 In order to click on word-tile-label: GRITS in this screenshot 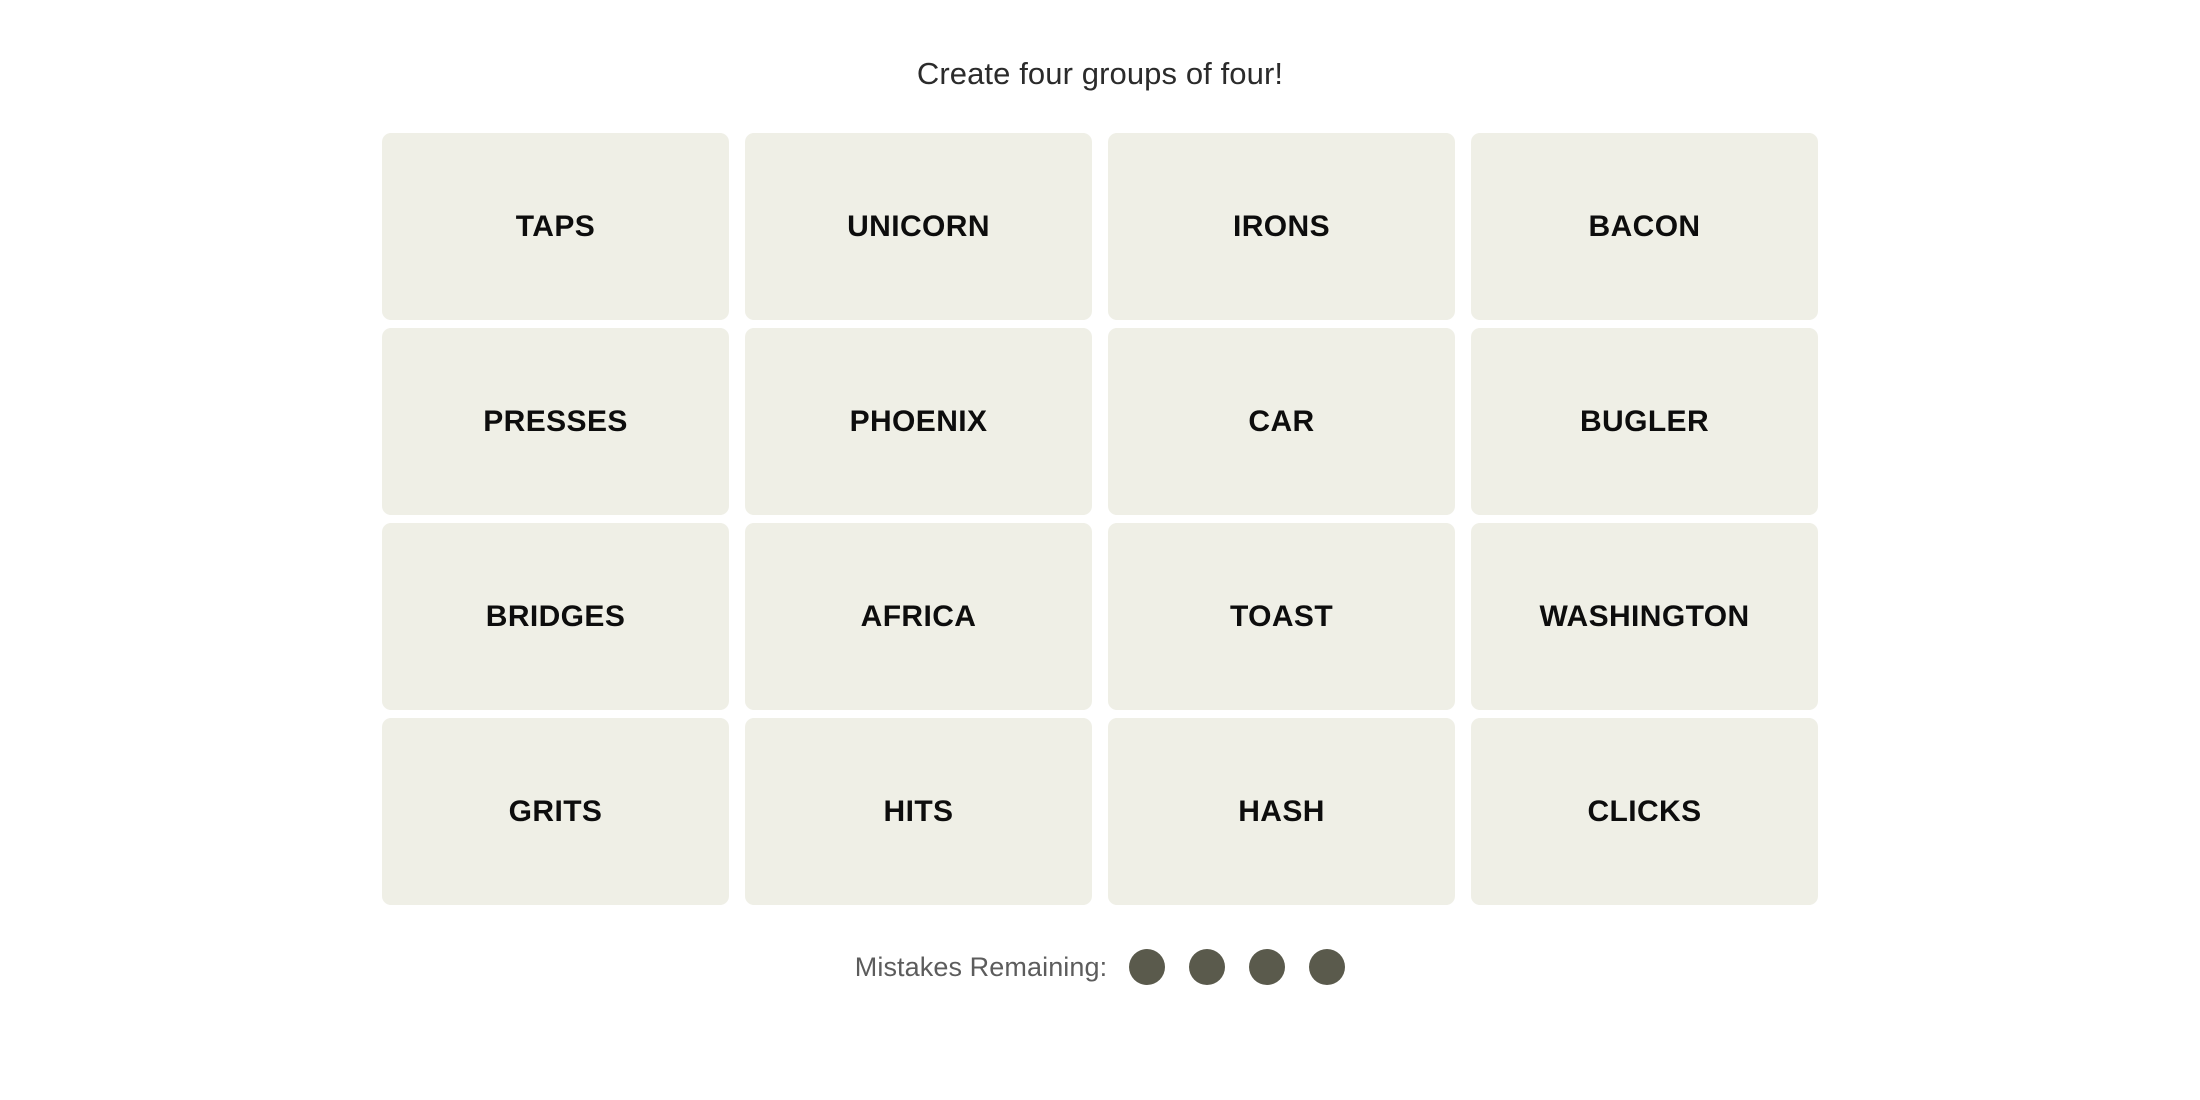, I will do `click(555, 811)`.